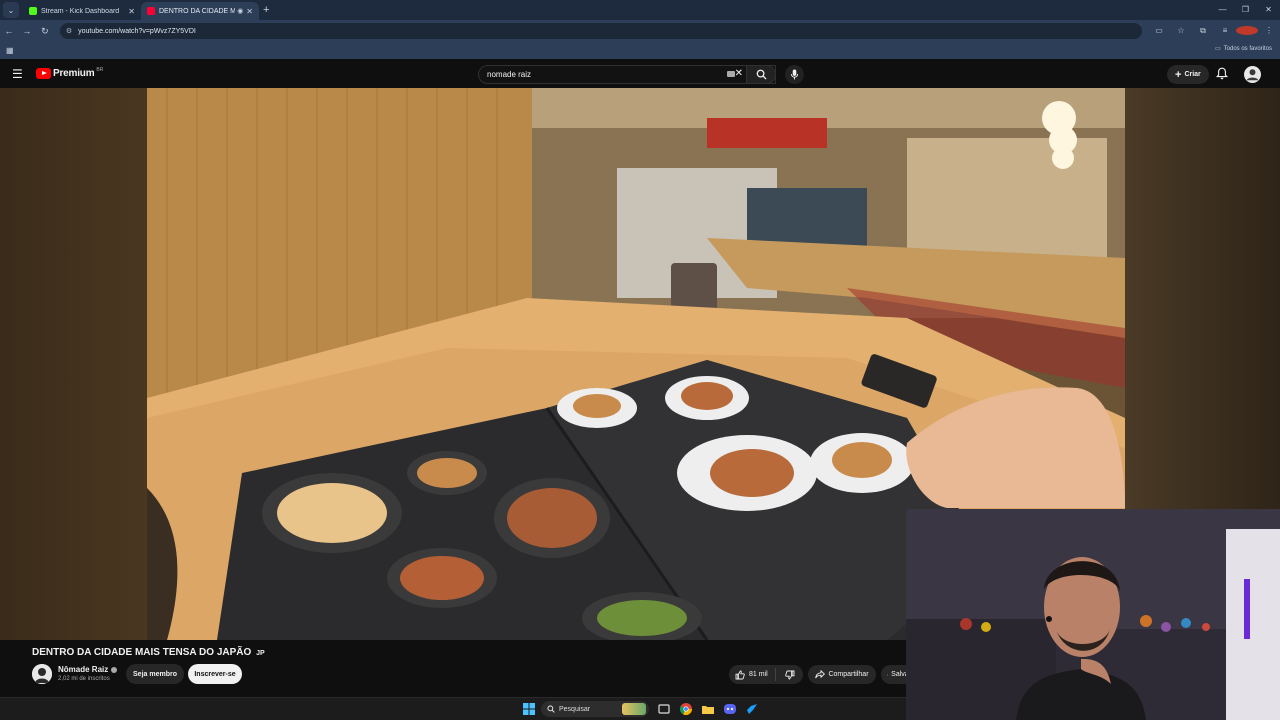 The width and height of the screenshot is (1280, 720). Describe the element at coordinates (600, 31) in the screenshot. I see `url-input: ⚙ youtube.com/watch?v=pWvz7ZY5VDI` at that location.